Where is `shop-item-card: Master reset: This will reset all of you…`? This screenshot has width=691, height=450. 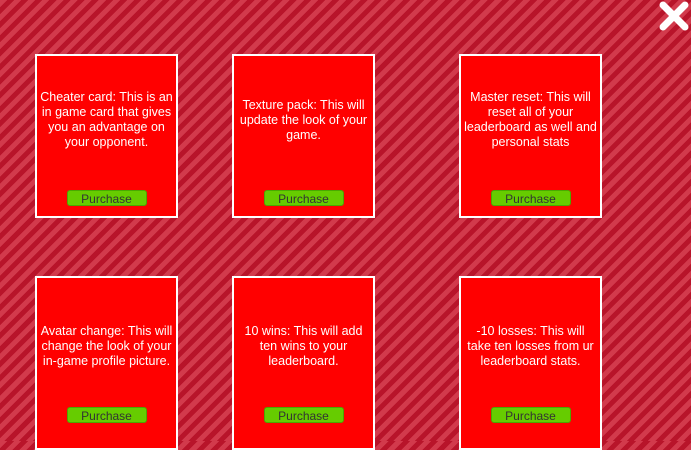
shop-item-card: Master reset: This will reset all of you… is located at coordinates (530, 136).